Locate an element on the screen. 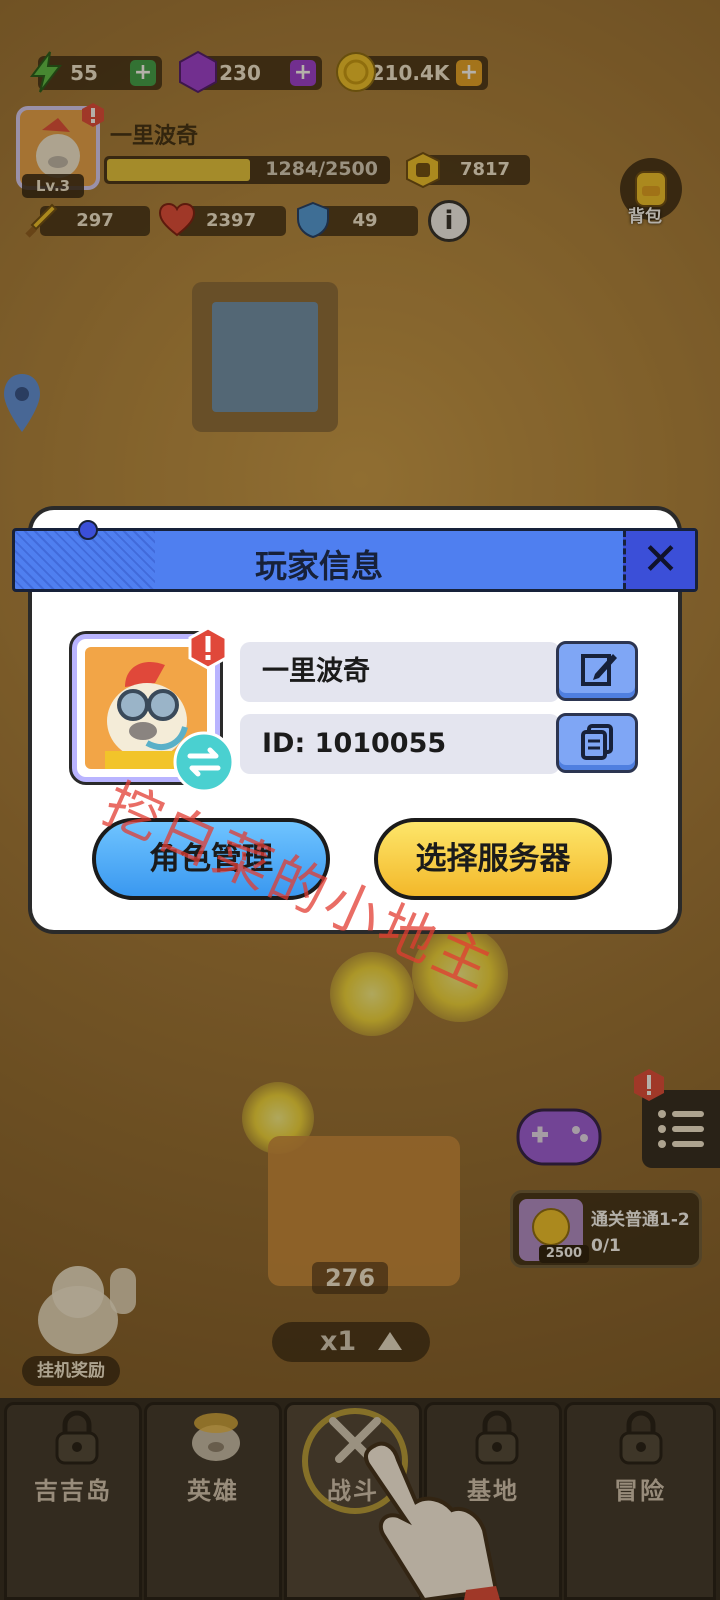  close-button: ✕ is located at coordinates (659, 560).